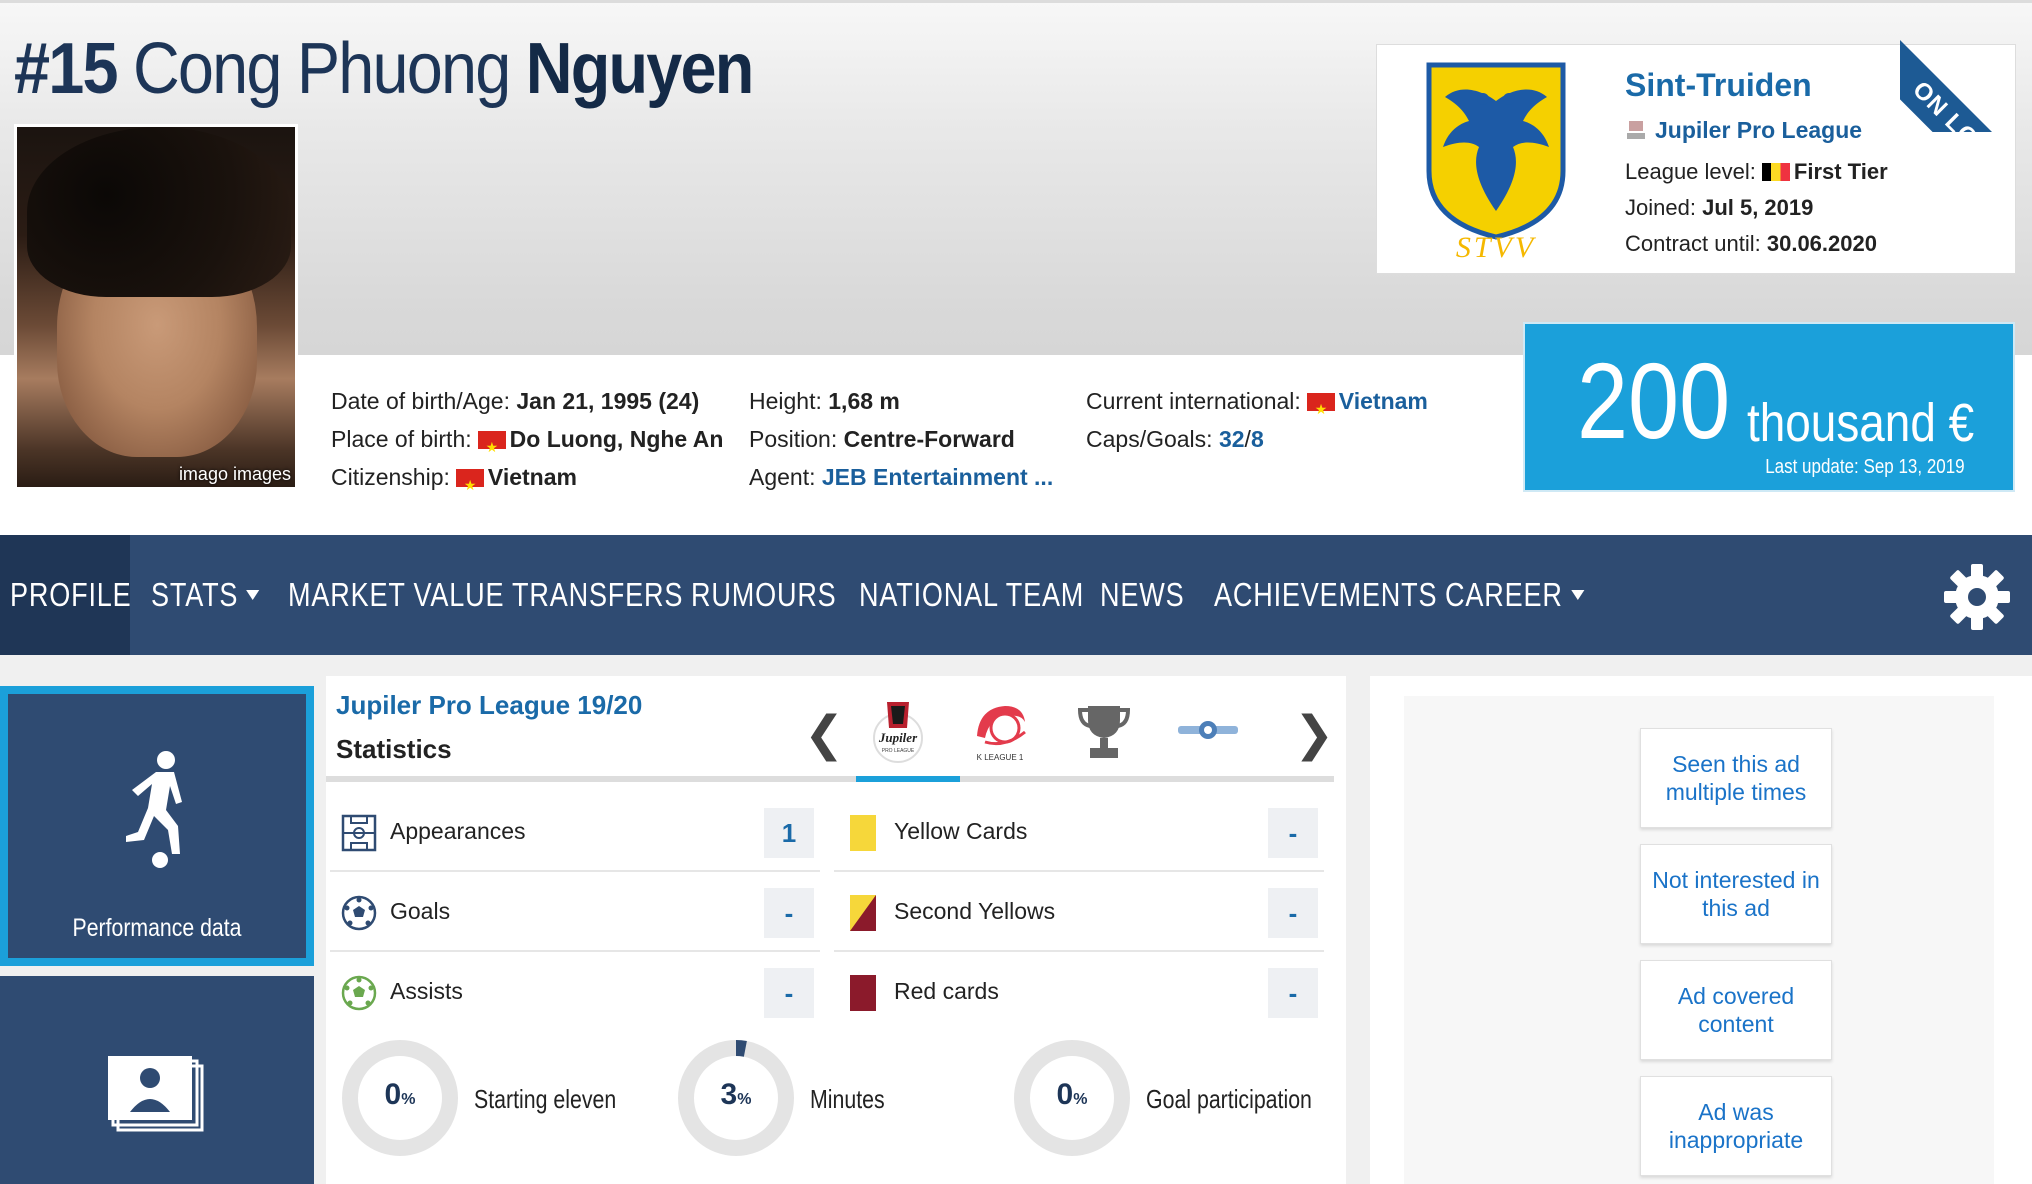 The width and height of the screenshot is (2032, 1184). I want to click on second-yellow-card-icon, so click(863, 913).